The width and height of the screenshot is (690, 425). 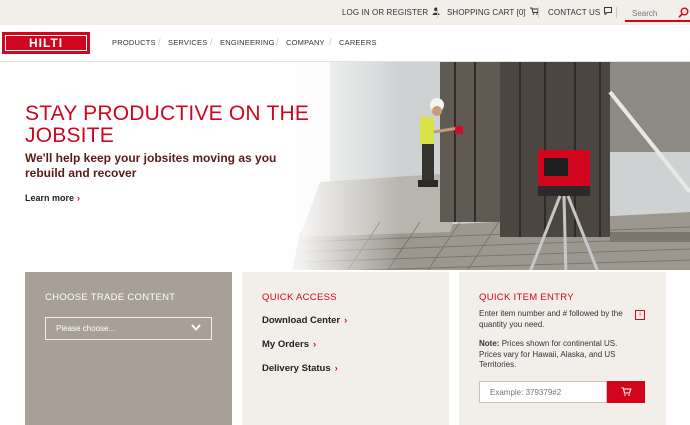 I want to click on learn-more-link: Learn more ›, so click(x=52, y=198).